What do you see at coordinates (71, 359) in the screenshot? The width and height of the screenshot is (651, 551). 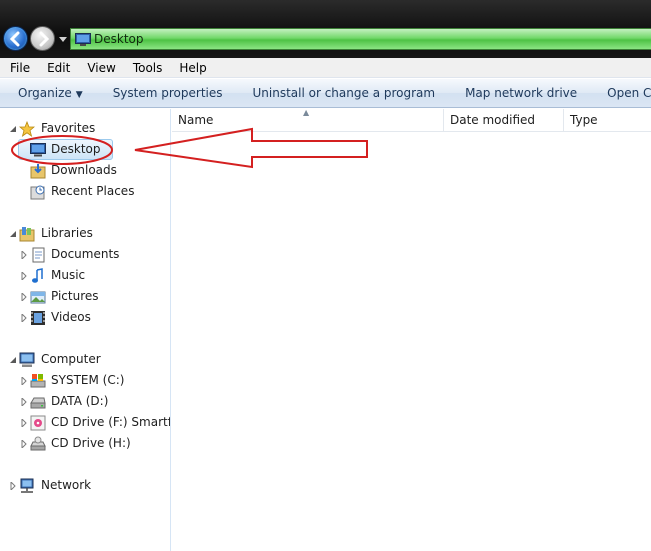 I see `nav-computer-label: Computer` at bounding box center [71, 359].